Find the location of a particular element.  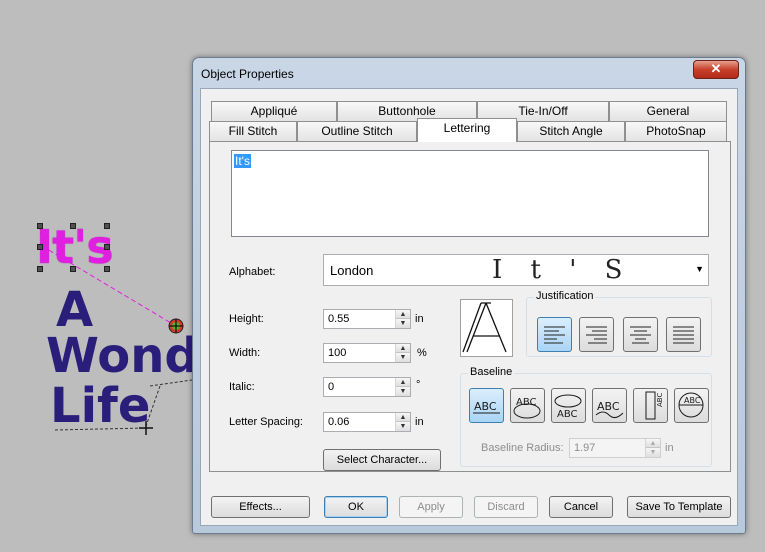

baseline-straight-icon: ABC is located at coordinates (486, 407).